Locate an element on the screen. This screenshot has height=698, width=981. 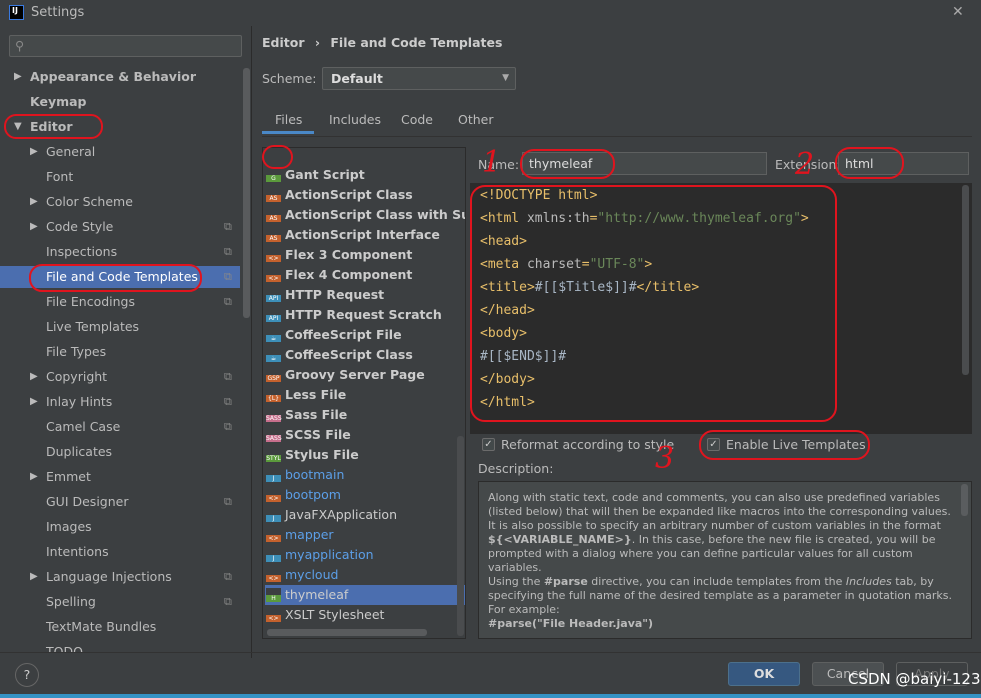
template-name: HTTP Request is located at coordinates (335, 294).